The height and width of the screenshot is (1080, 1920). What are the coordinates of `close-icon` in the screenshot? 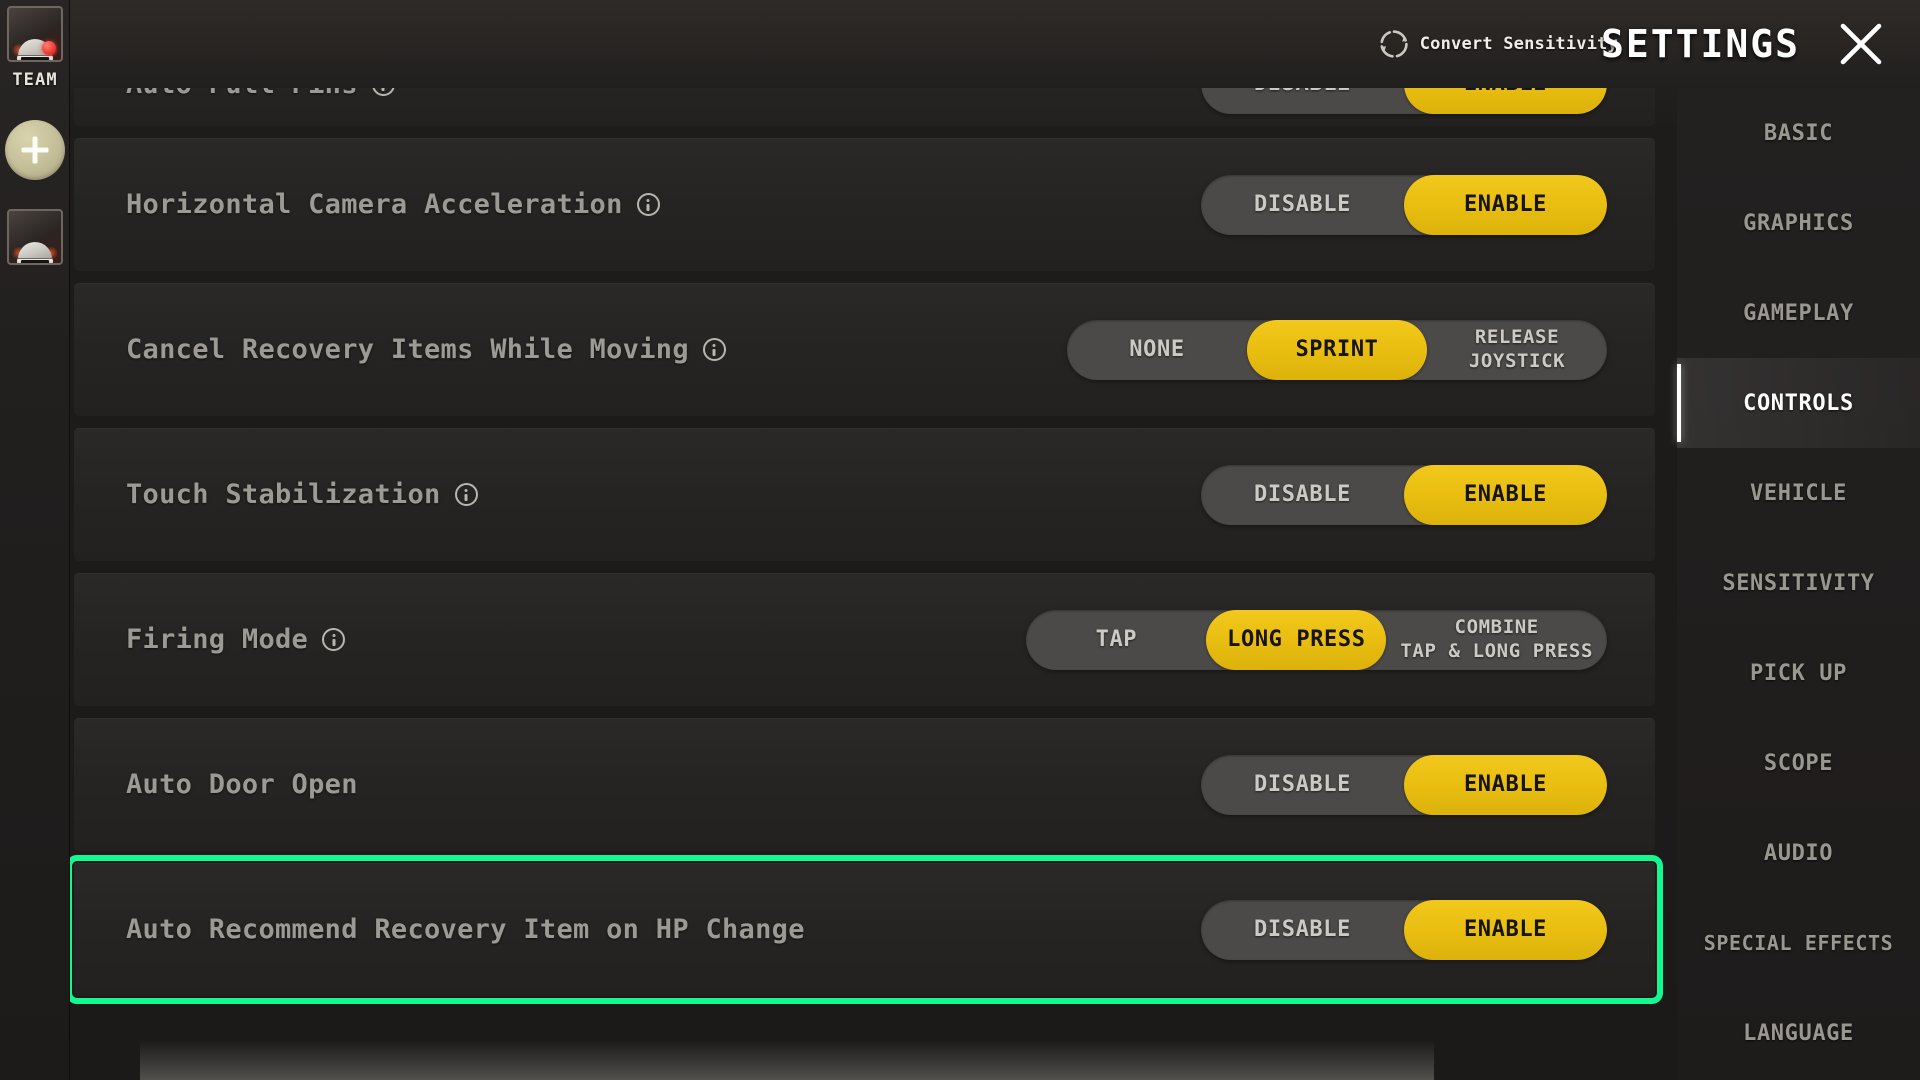 It's located at (1861, 44).